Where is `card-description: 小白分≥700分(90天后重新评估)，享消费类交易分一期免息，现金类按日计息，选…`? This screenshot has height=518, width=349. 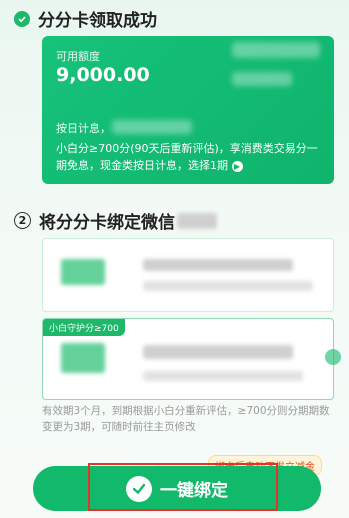 card-description: 小白分≥700分(90天后重新评估)，享消费类交易分一期免息，现金类按日计息，选… is located at coordinates (187, 157).